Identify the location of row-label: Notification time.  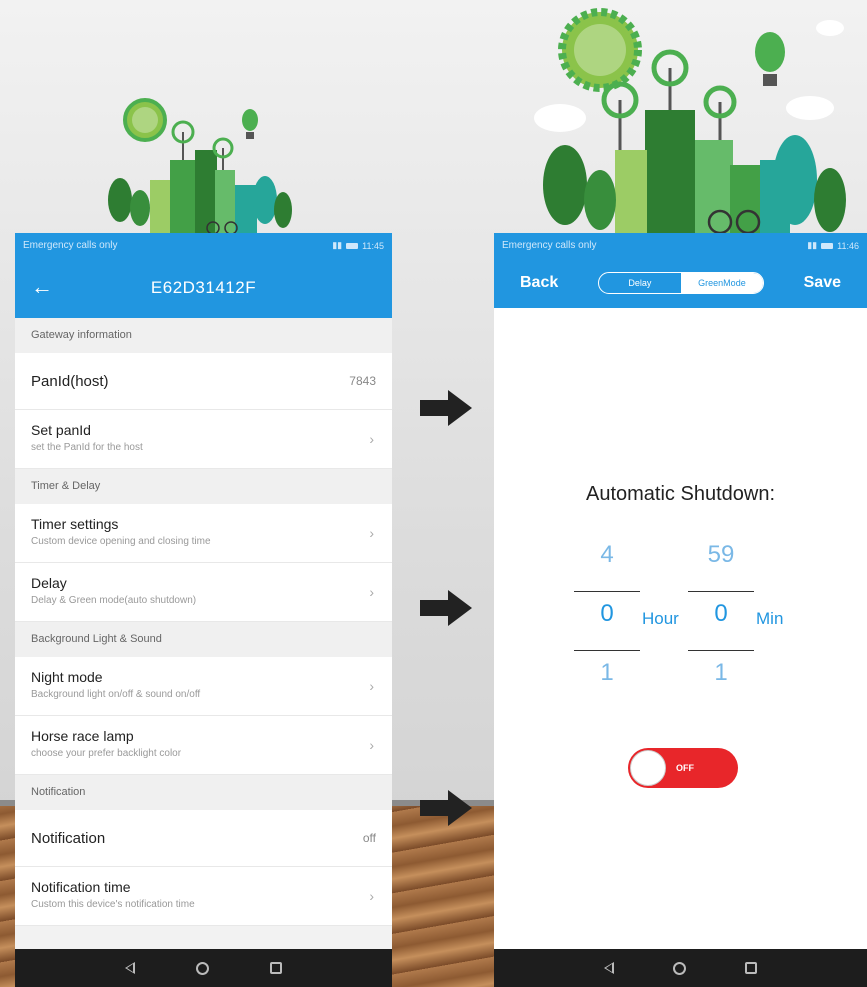
(81, 887).